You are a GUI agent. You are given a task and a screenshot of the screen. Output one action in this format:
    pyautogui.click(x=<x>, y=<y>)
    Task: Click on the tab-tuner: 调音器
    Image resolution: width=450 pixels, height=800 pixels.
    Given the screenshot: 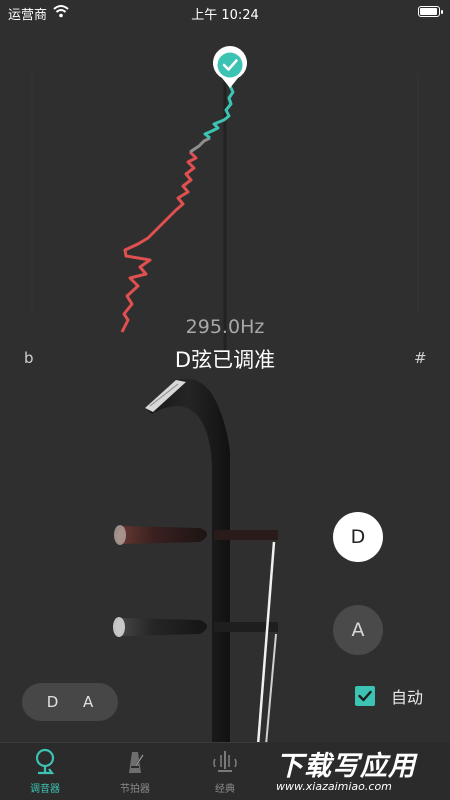 What is the action you would take?
    pyautogui.click(x=45, y=771)
    